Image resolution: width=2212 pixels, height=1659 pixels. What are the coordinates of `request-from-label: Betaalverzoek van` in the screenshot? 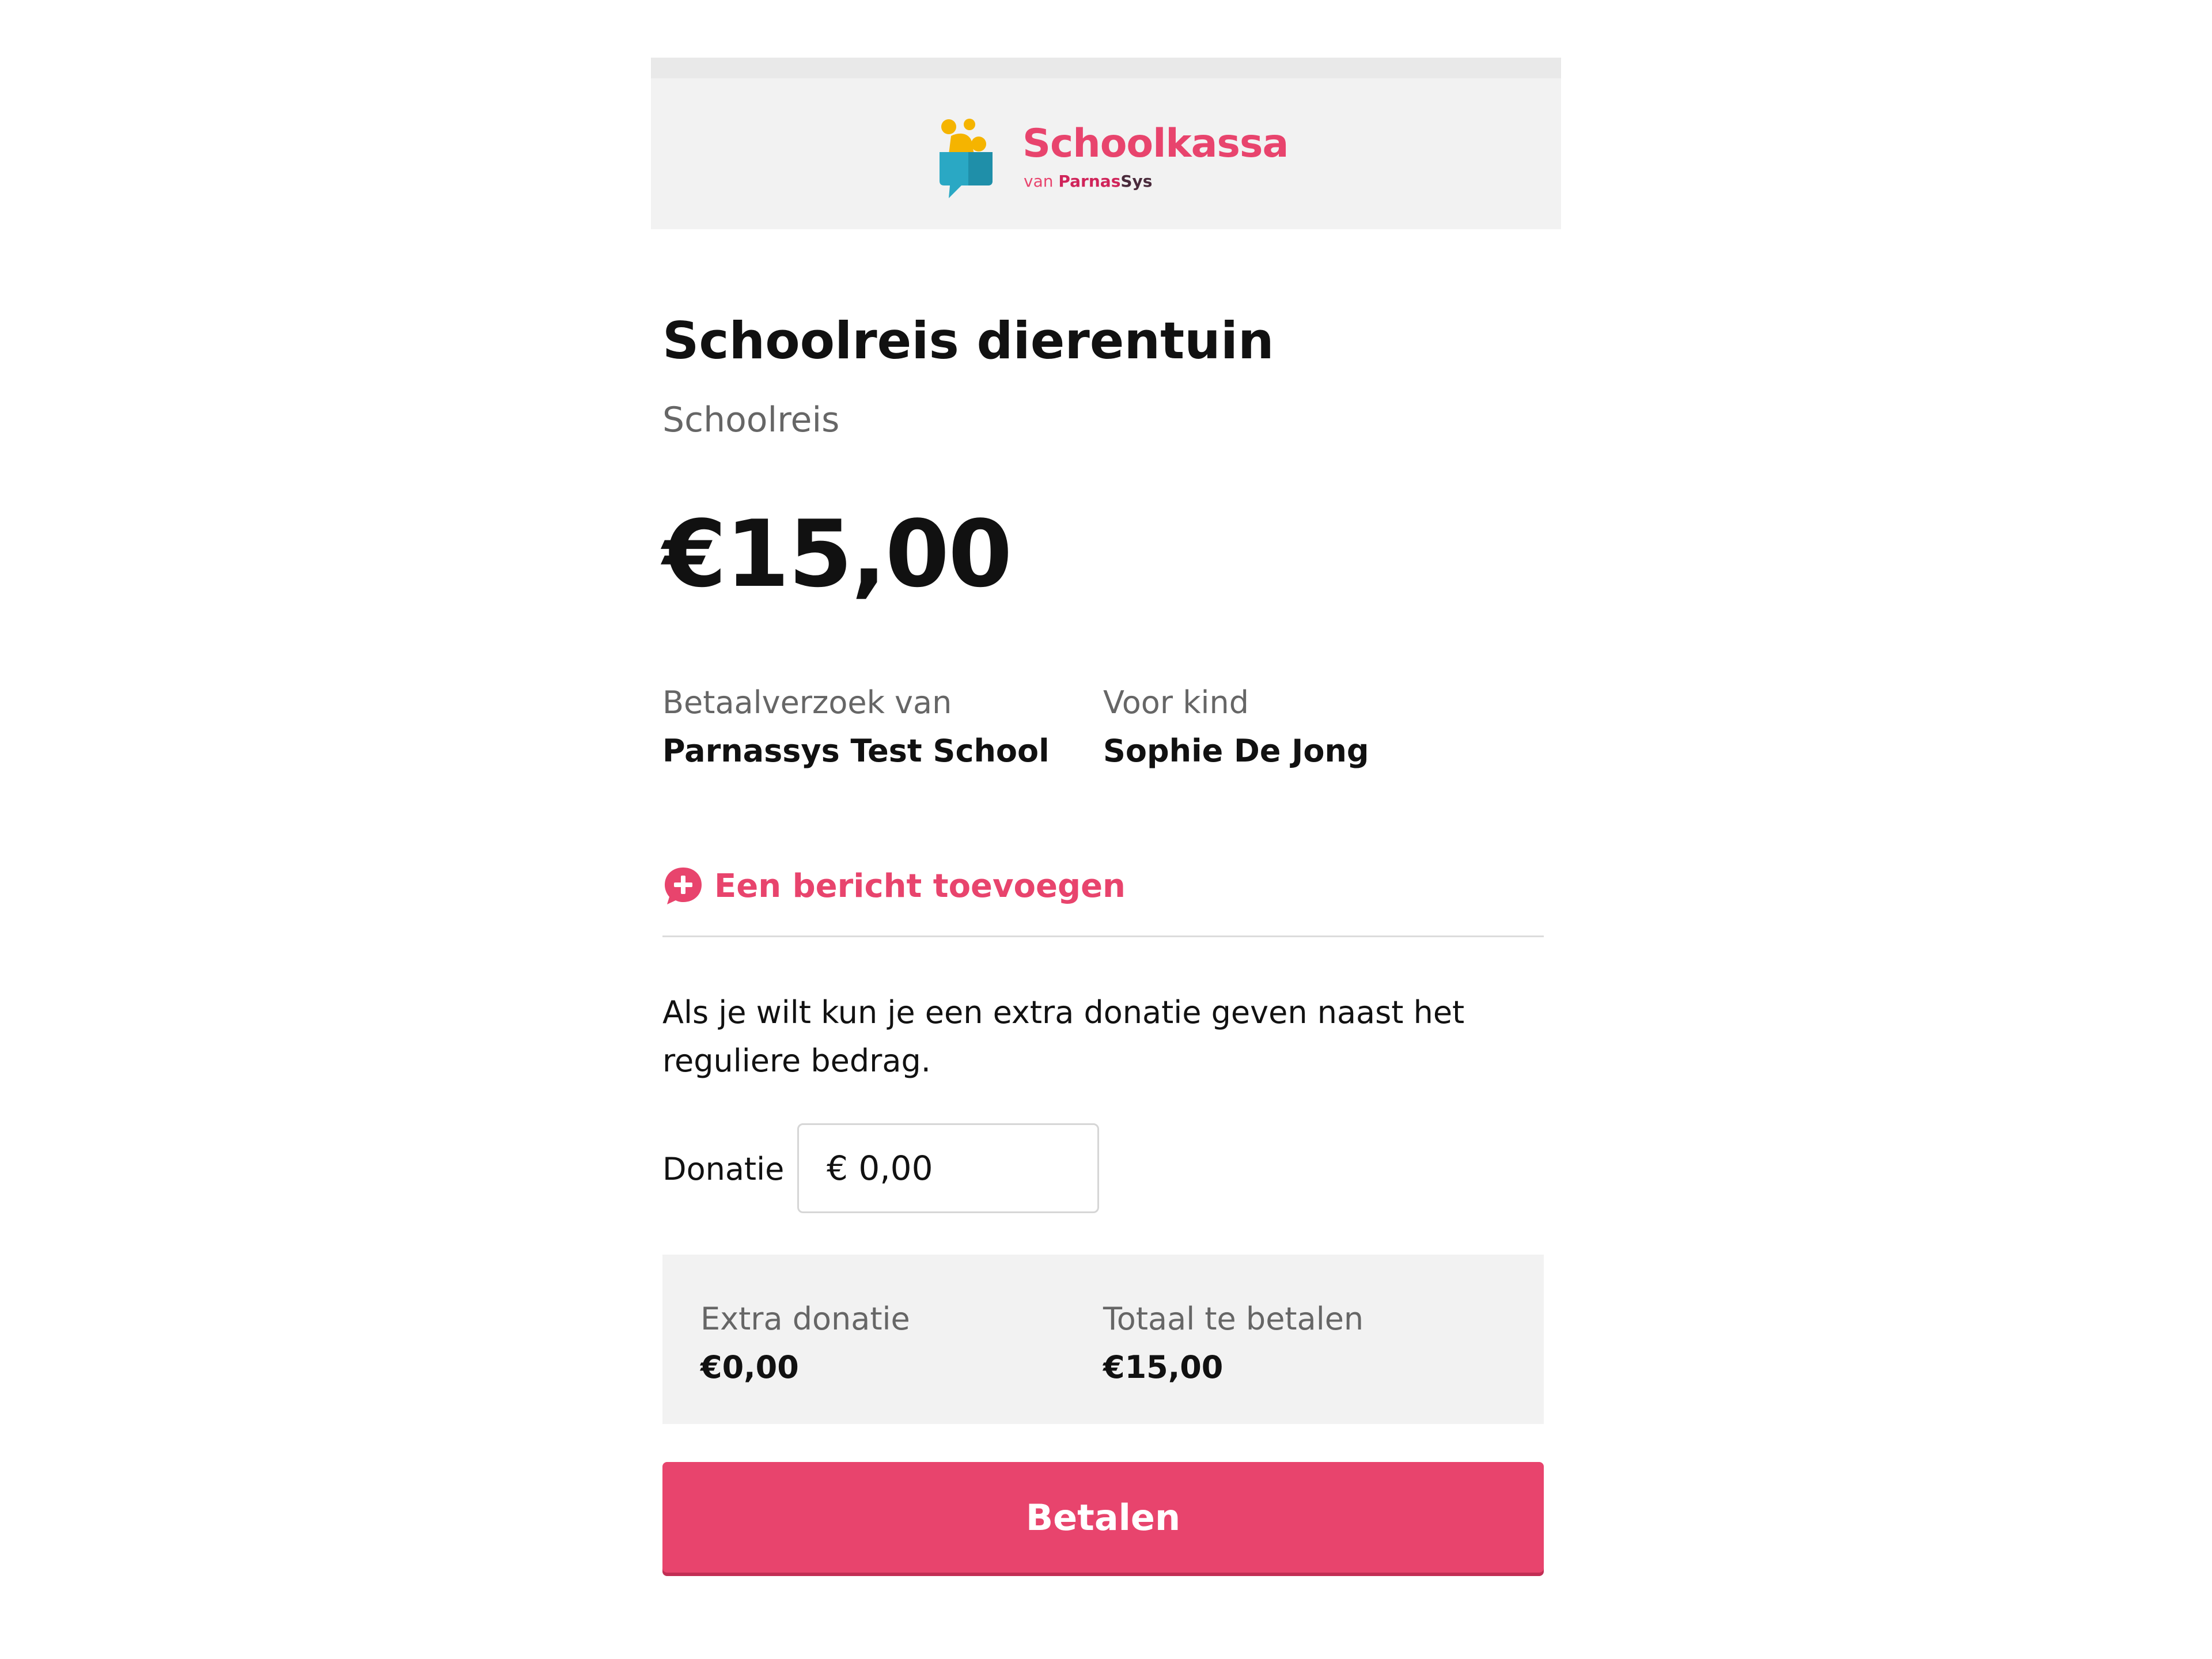 It's located at (807, 702).